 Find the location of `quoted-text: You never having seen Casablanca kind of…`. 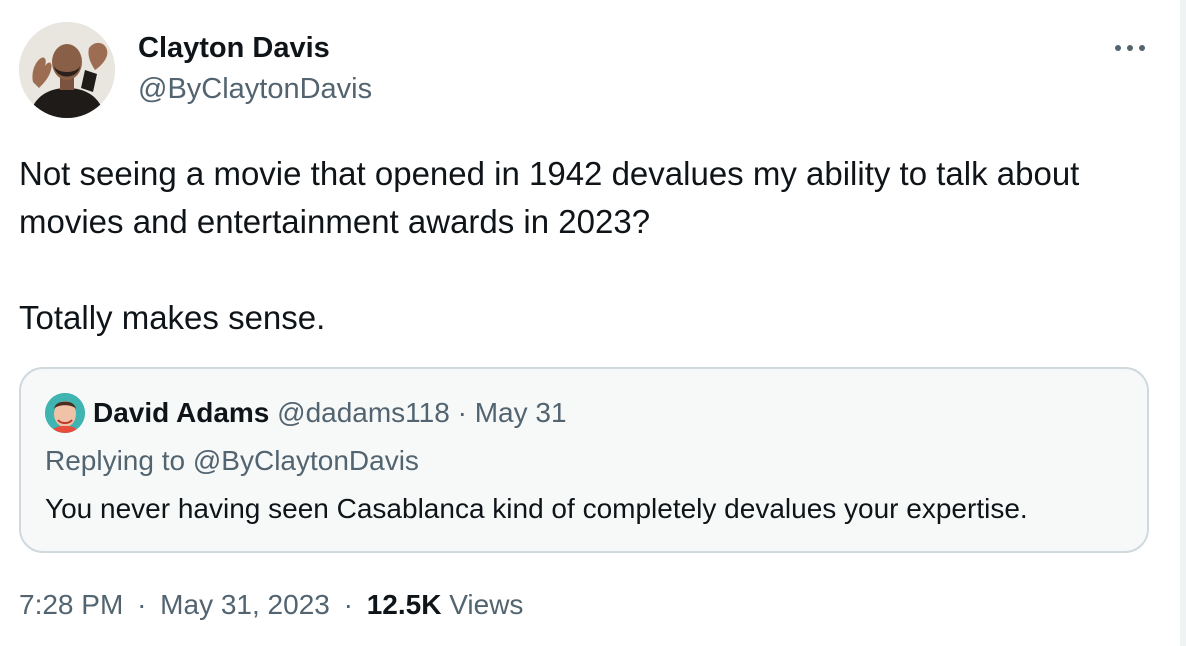

quoted-text: You never having seen Casablanca kind of… is located at coordinates (536, 508).